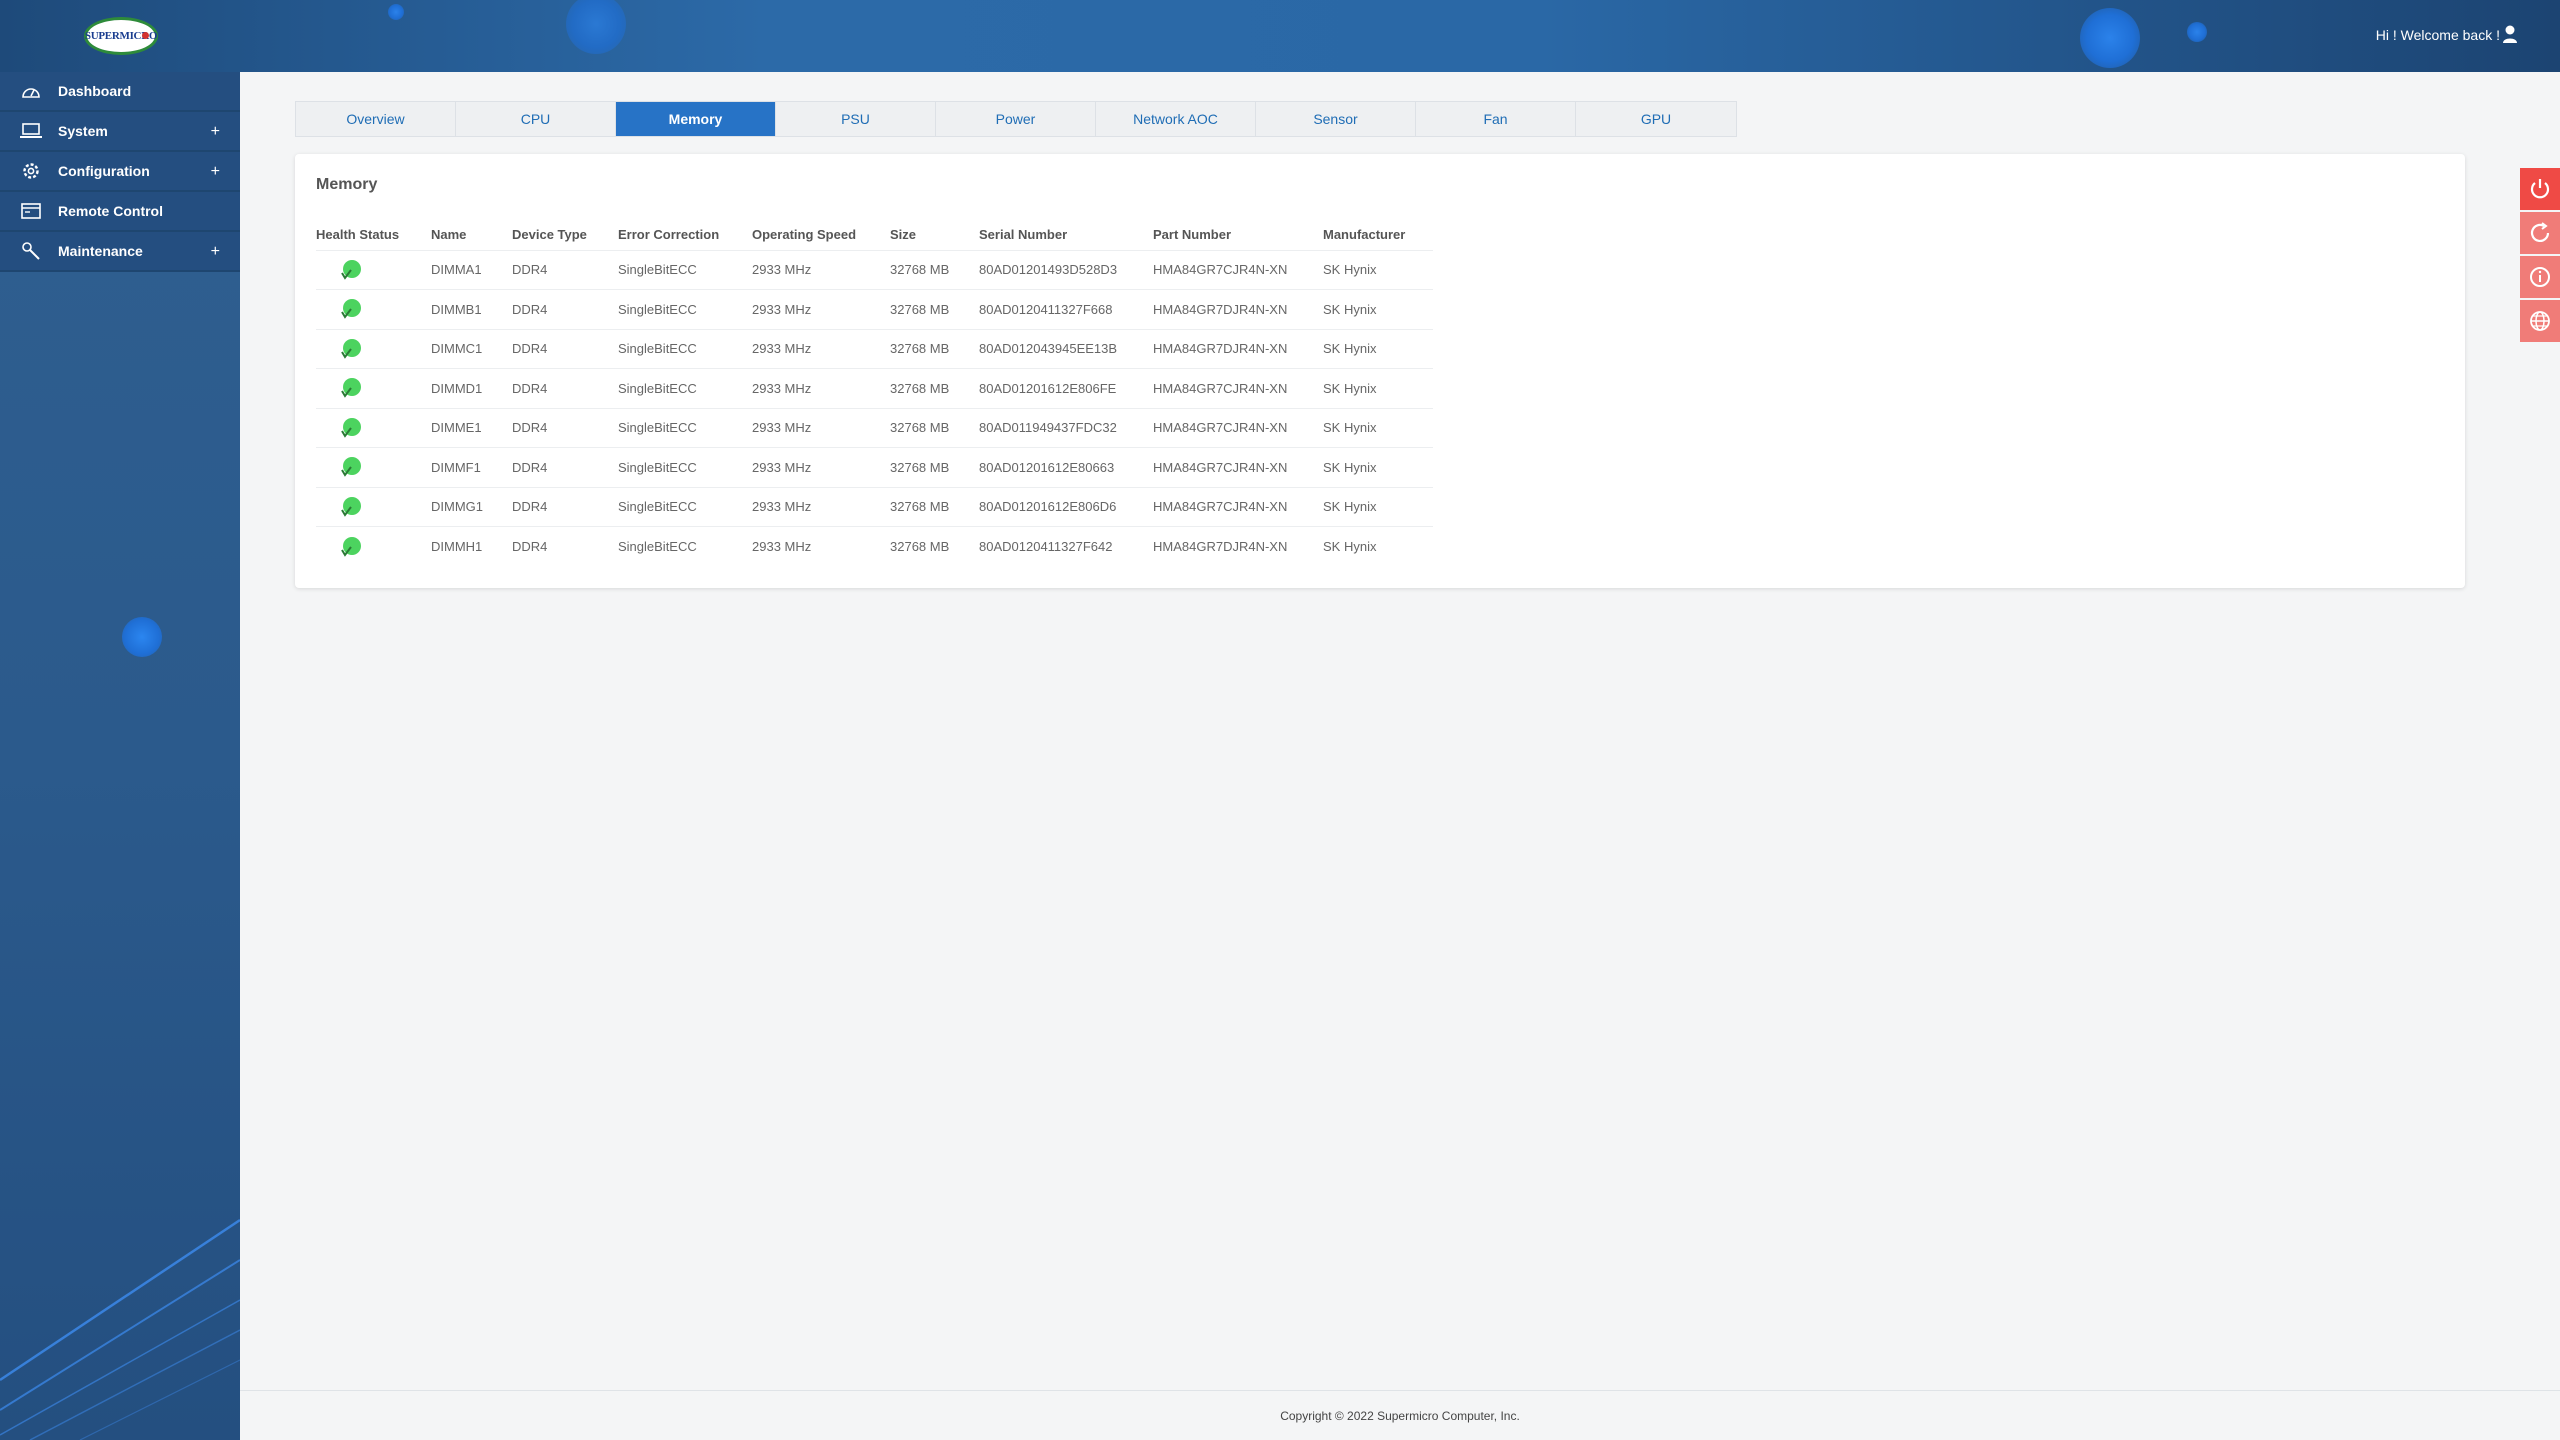 This screenshot has height=1440, width=2560. What do you see at coordinates (471, 546) in the screenshot?
I see `dimm-name: DIMMH1` at bounding box center [471, 546].